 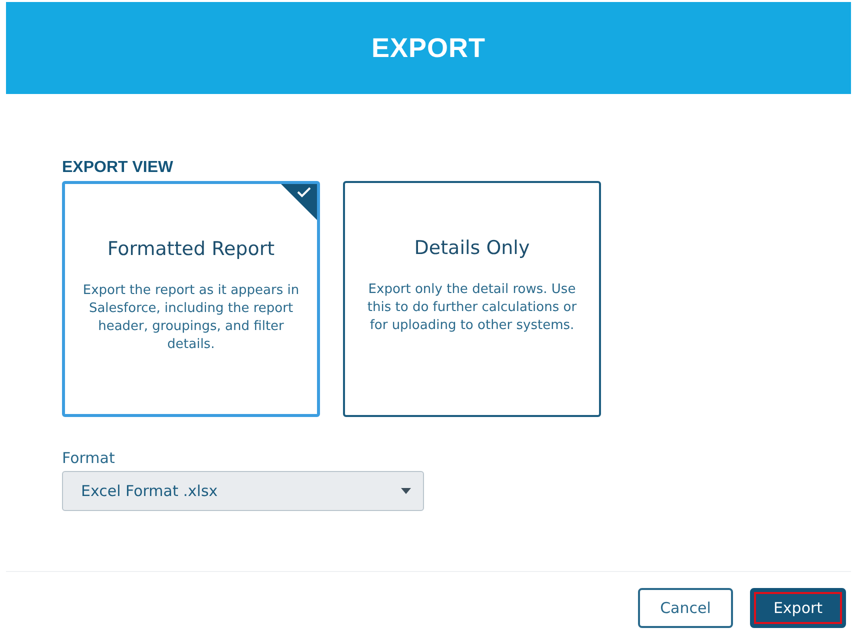 What do you see at coordinates (191, 318) in the screenshot?
I see `option-description: Export the report as it appears in Salesforce, including the report header, groupings, and filter details.` at bounding box center [191, 318].